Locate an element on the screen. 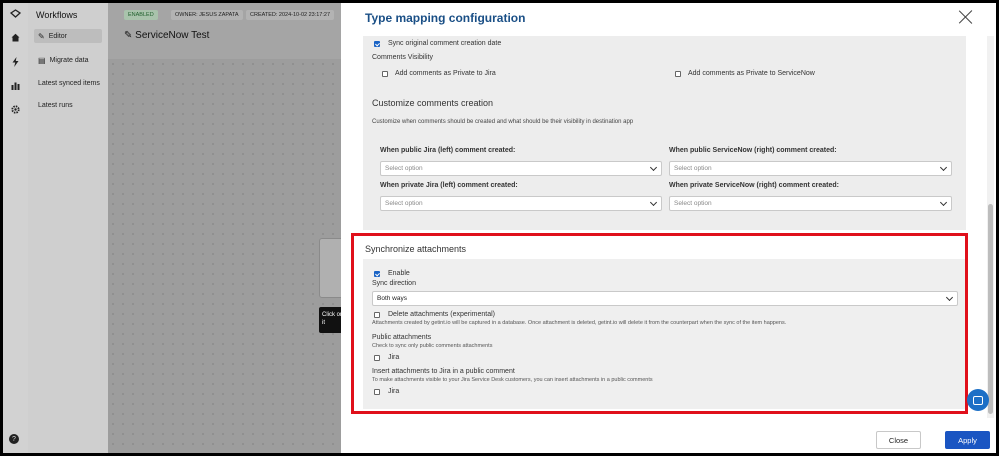 The width and height of the screenshot is (999, 456). public-attachments-title: Public attachments is located at coordinates (402, 337).